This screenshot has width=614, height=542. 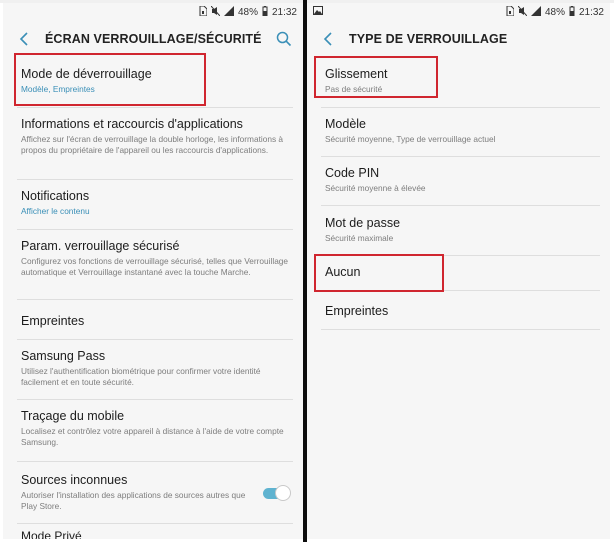 What do you see at coordinates (155, 203) in the screenshot?
I see `setting-notifications: Notifications Afficher le contenu` at bounding box center [155, 203].